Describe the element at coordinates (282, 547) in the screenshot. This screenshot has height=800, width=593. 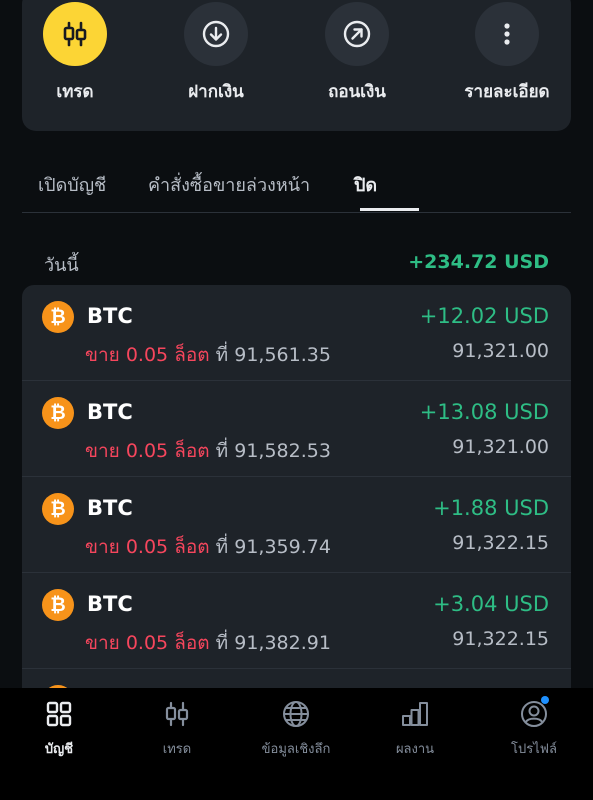
I see `trade-open-price: 91,359.74` at that location.